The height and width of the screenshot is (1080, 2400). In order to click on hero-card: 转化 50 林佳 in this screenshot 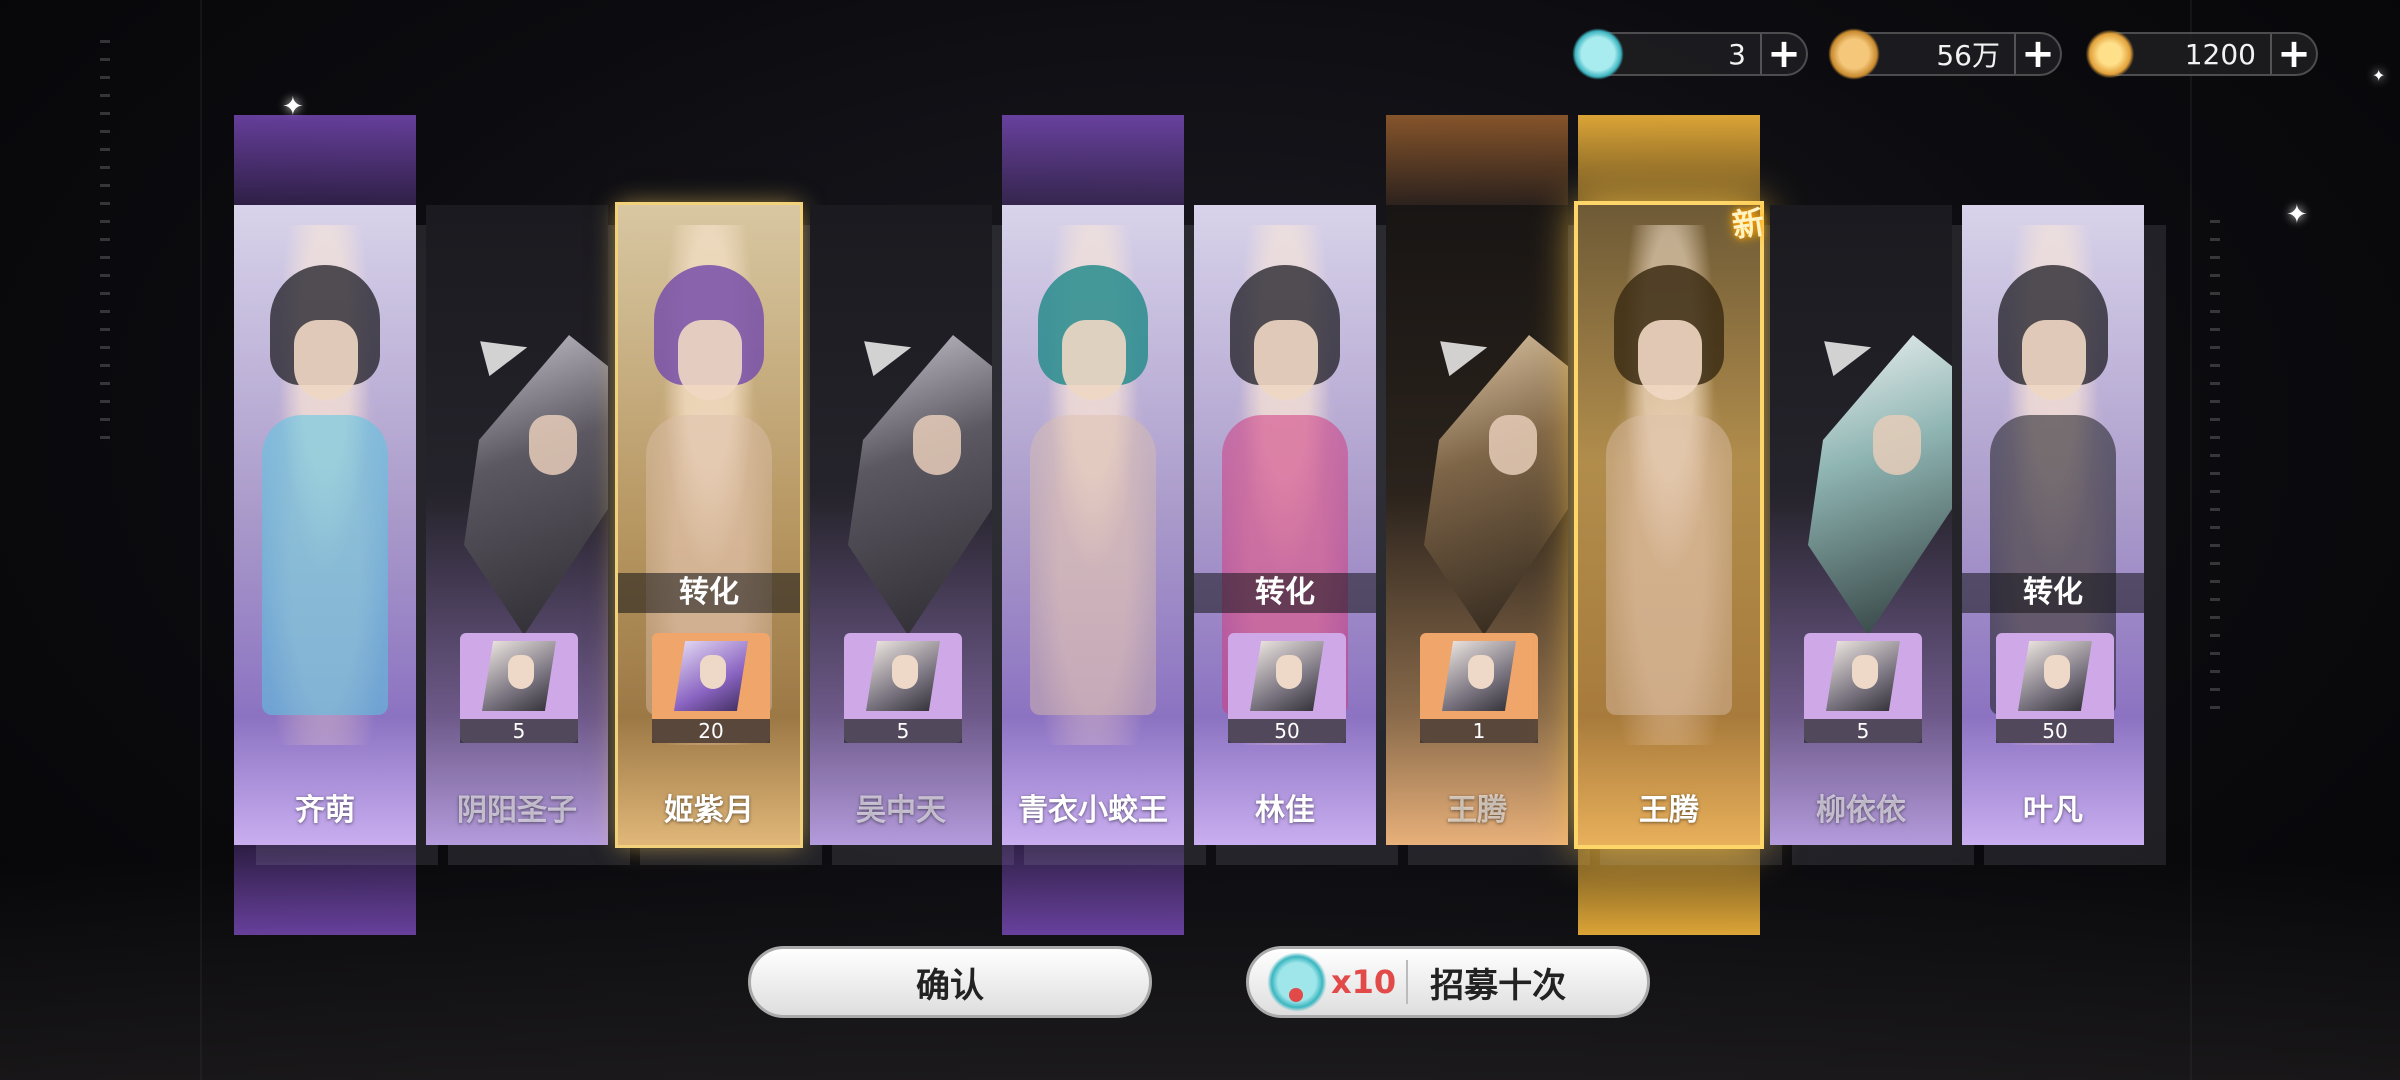, I will do `click(1296, 535)`.